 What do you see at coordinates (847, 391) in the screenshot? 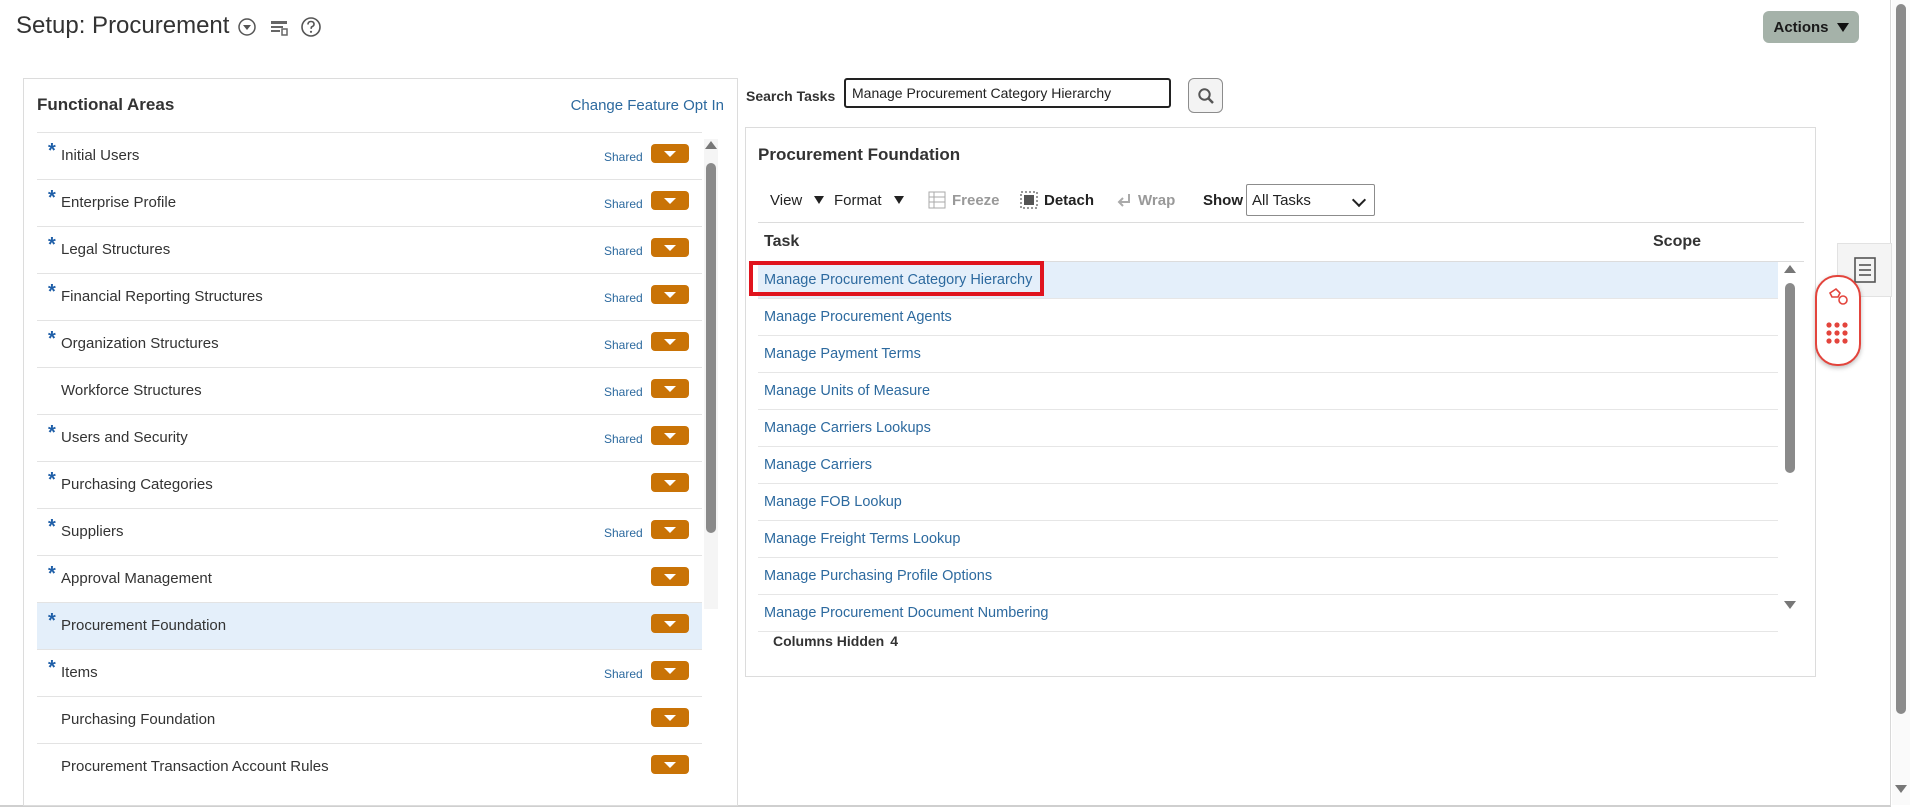
I see `task-link: Manage Units of Measure` at bounding box center [847, 391].